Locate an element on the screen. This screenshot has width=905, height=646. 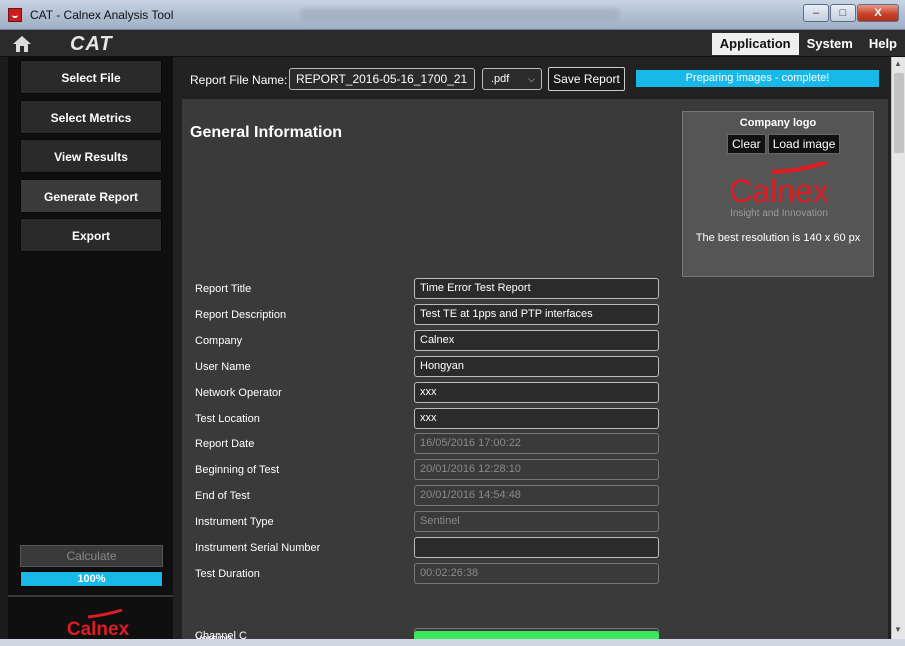
sidebar-divider is located at coordinates (90, 596).